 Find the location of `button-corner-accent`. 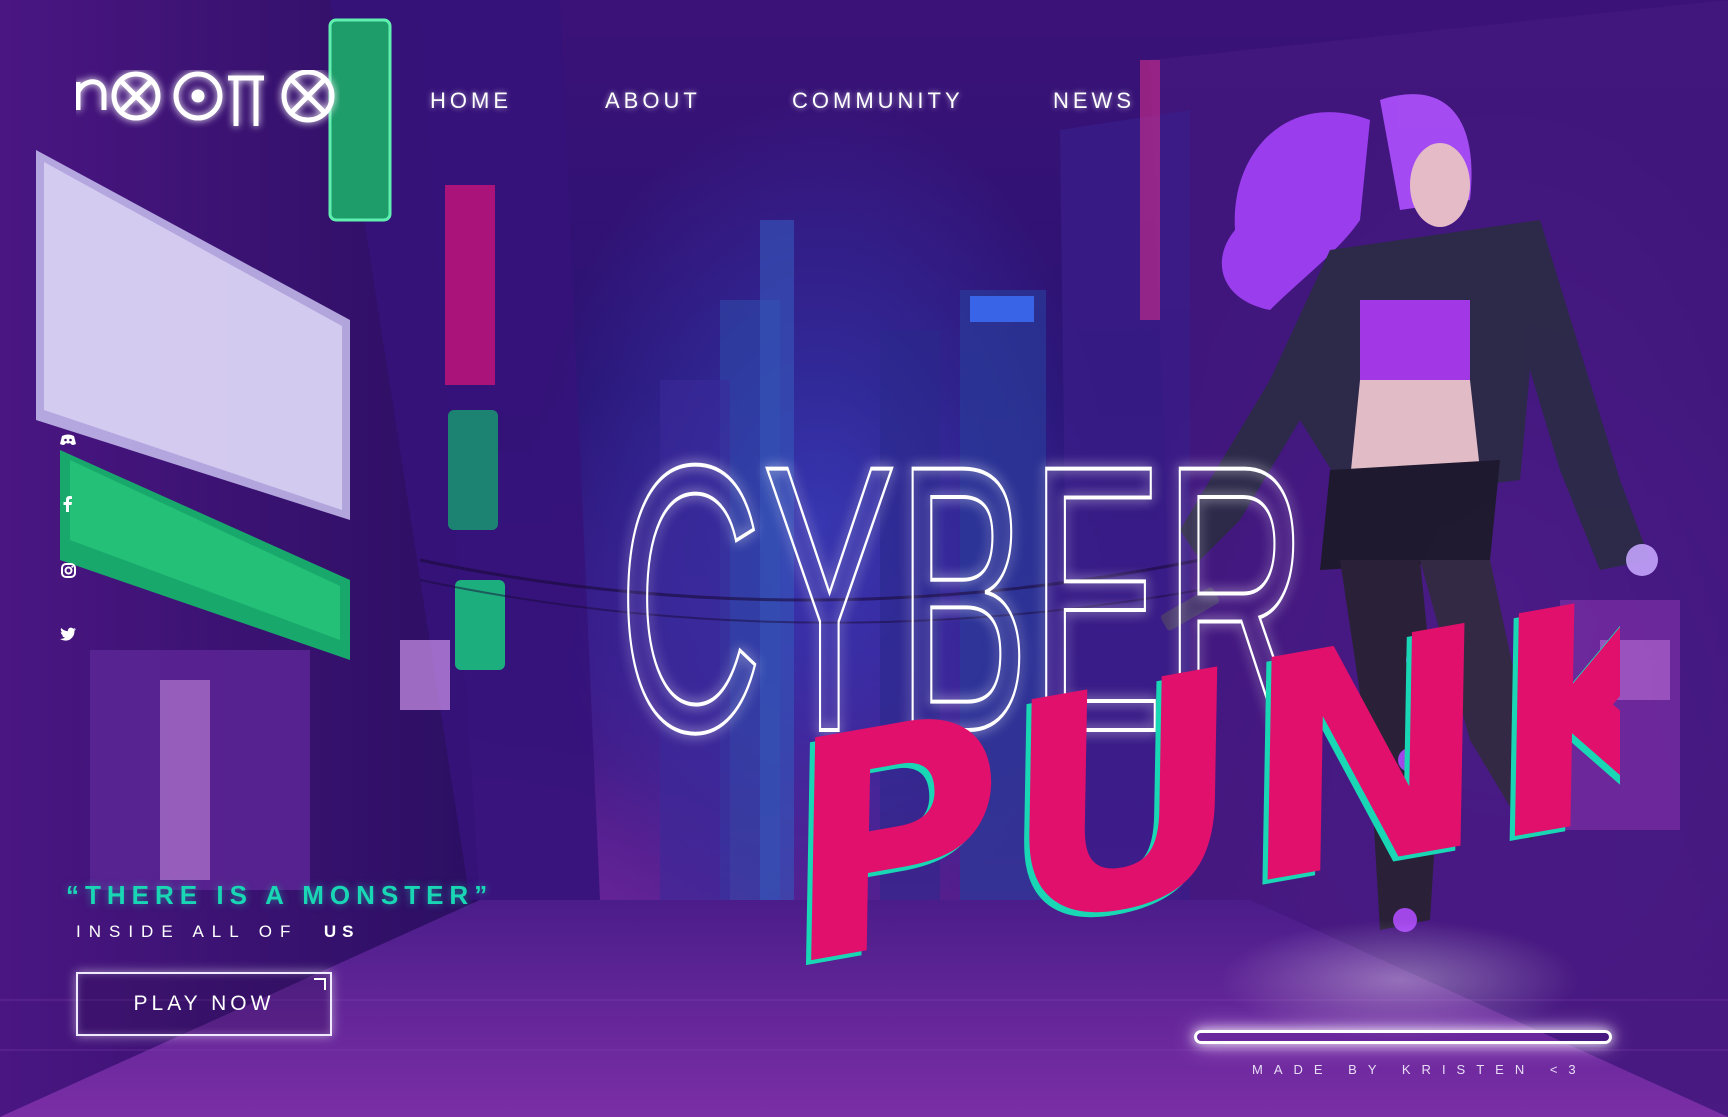

button-corner-accent is located at coordinates (320, 984).